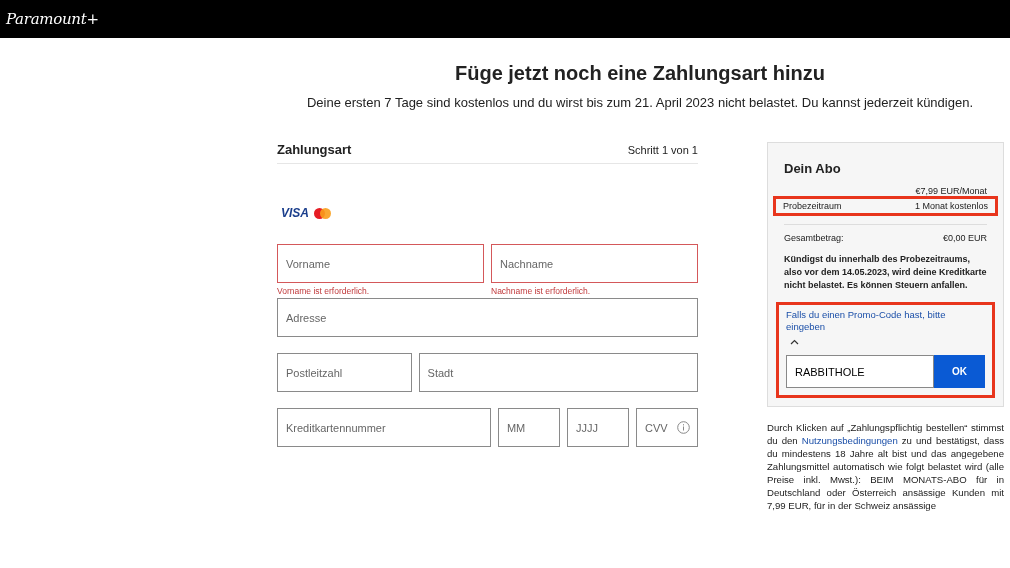 This screenshot has height=568, width=1010. What do you see at coordinates (813, 168) in the screenshot?
I see `card-title: Dein Abo` at bounding box center [813, 168].